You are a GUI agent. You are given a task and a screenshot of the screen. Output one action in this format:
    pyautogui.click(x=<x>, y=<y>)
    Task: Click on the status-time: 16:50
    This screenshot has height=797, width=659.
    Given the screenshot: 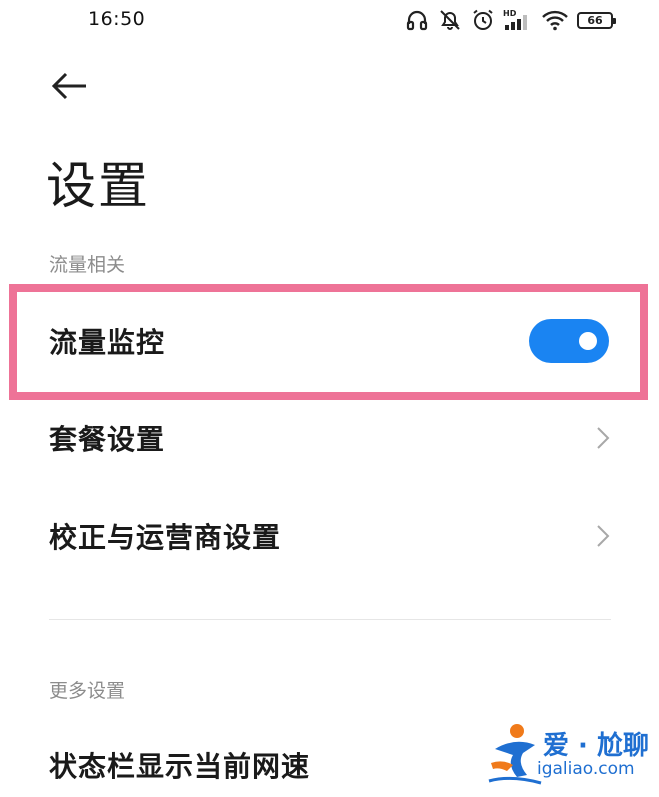 What is the action you would take?
    pyautogui.click(x=117, y=19)
    